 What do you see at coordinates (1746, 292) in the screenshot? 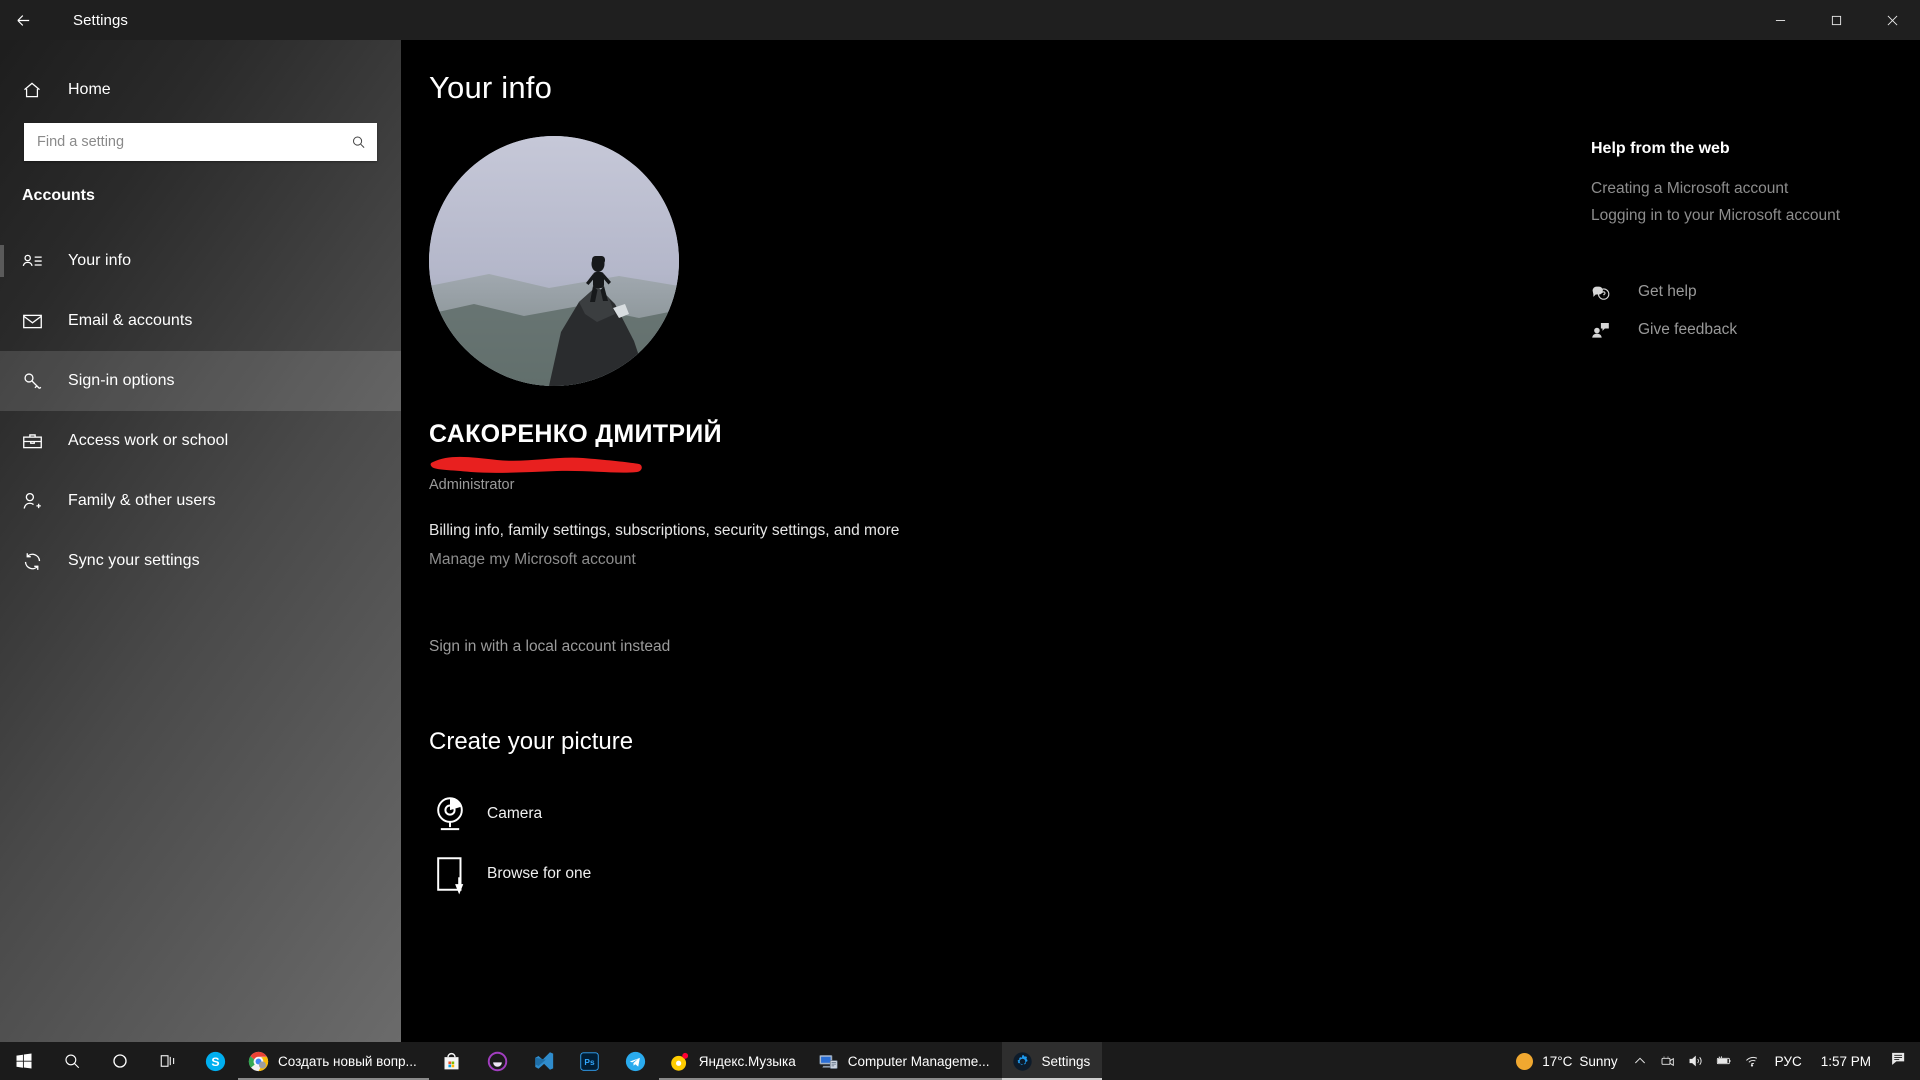
I see `get-help-action: Get help` at bounding box center [1746, 292].